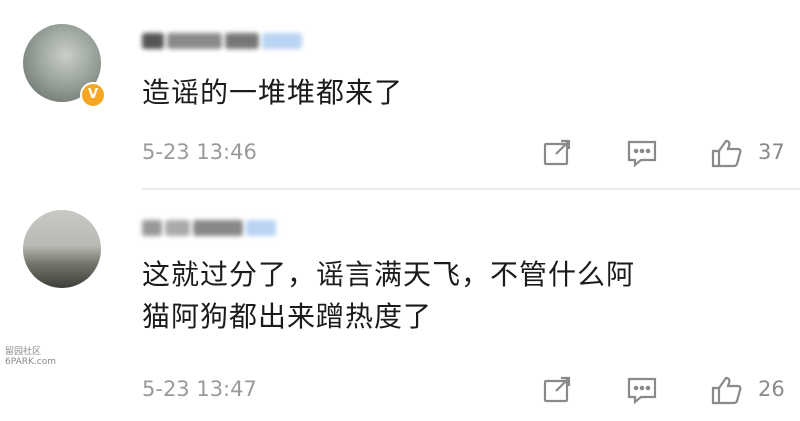  I want to click on comment-text-line: 猫阿狗都出来蹭热度了, so click(287, 316).